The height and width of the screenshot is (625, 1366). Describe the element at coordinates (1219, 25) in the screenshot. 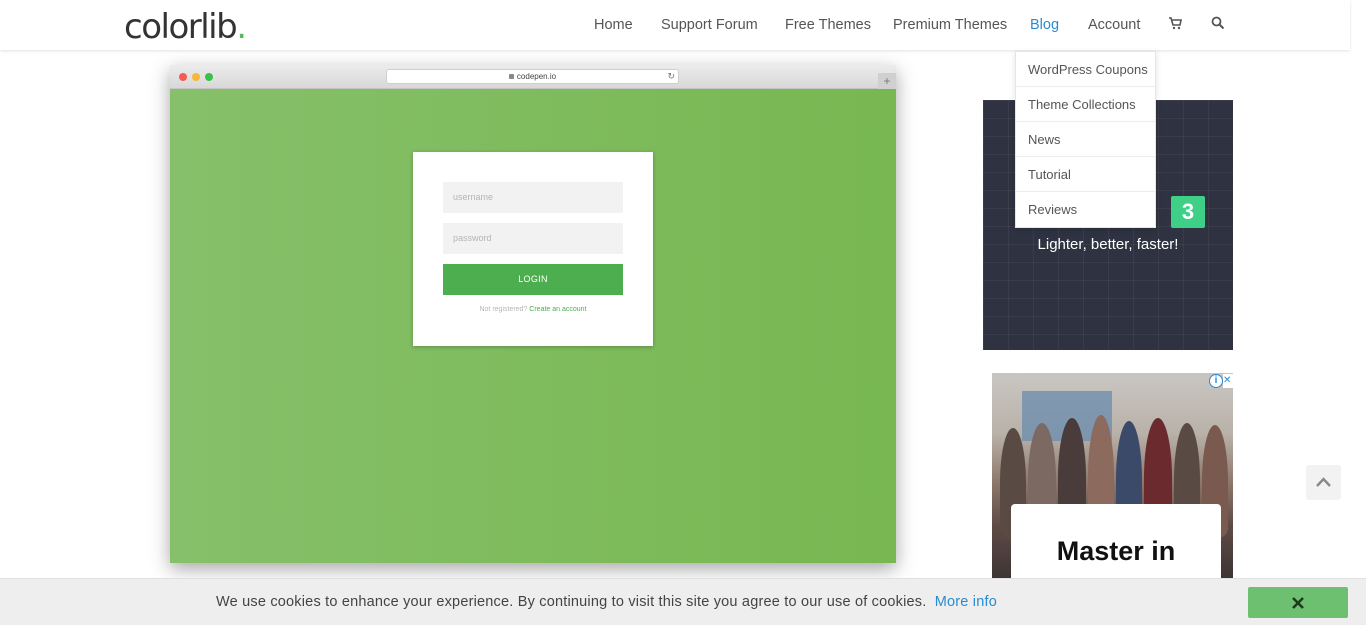

I see `search-icon` at that location.